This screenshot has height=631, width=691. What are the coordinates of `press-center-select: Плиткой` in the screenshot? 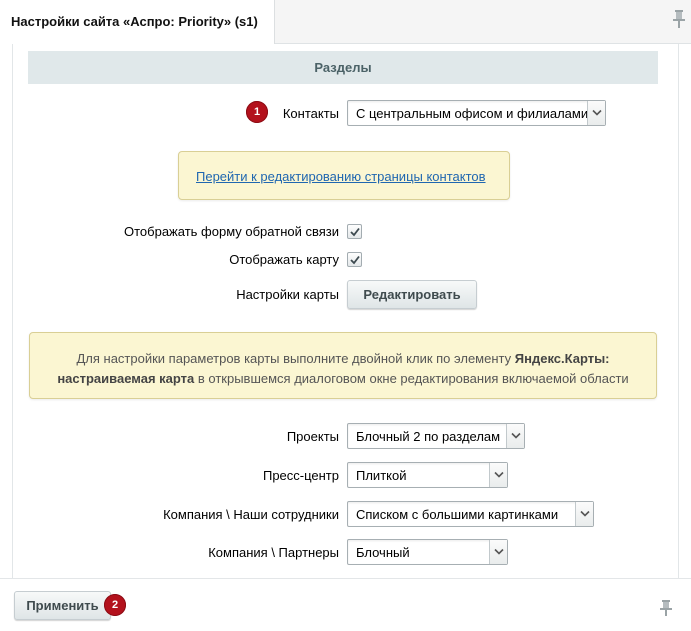 It's located at (427, 475).